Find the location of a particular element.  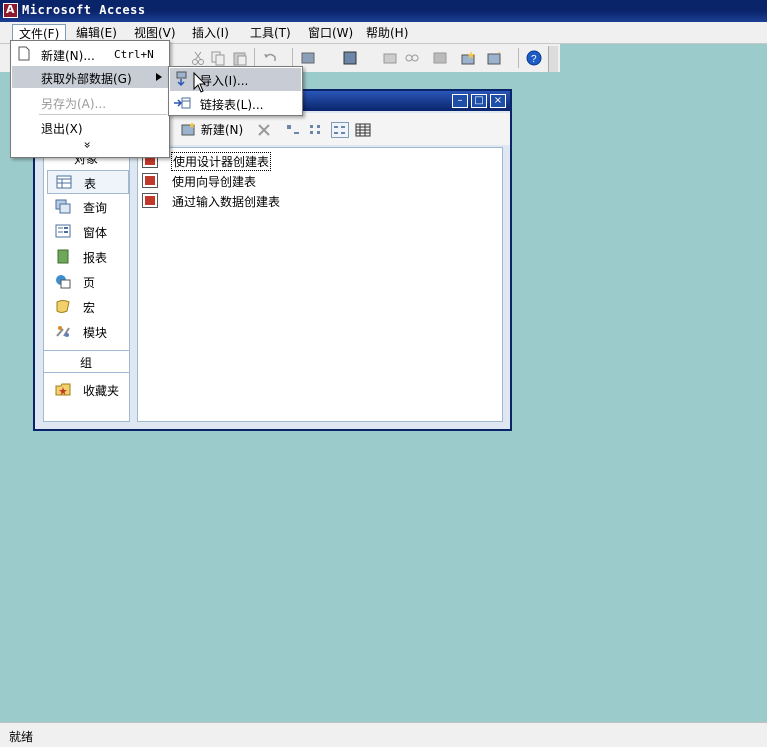

object-macros: 宏 is located at coordinates (88, 307).